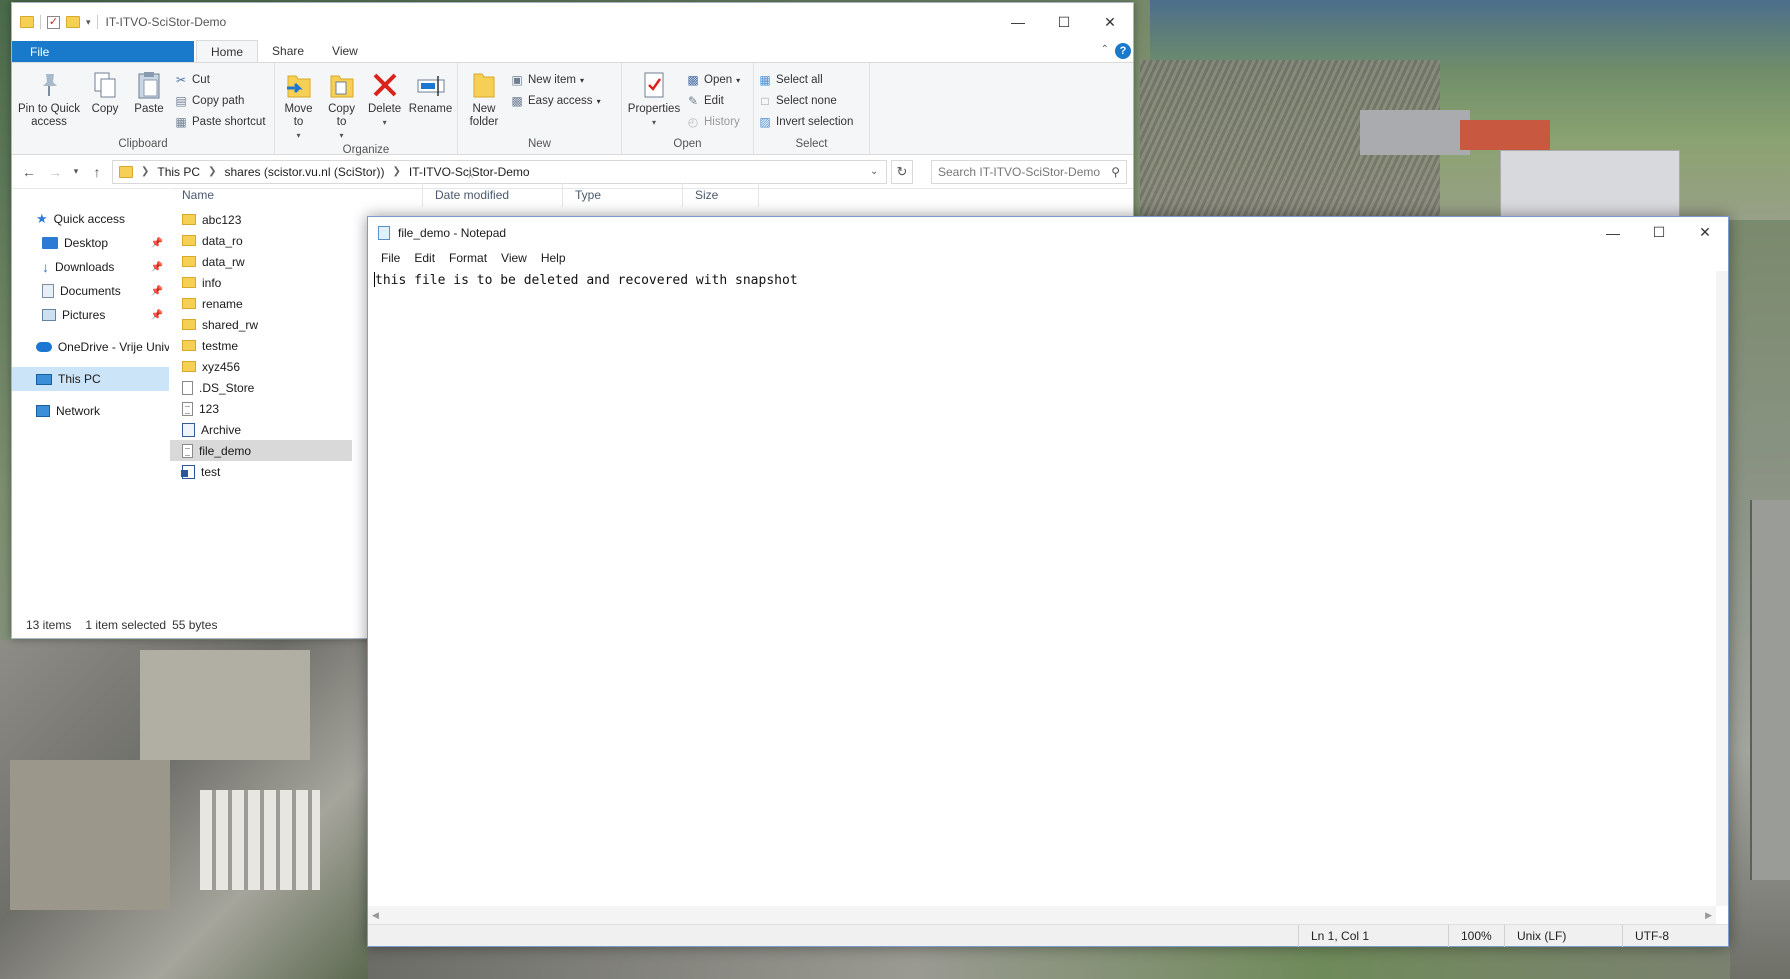 The image size is (1790, 979). I want to click on menu-format: Format, so click(468, 258).